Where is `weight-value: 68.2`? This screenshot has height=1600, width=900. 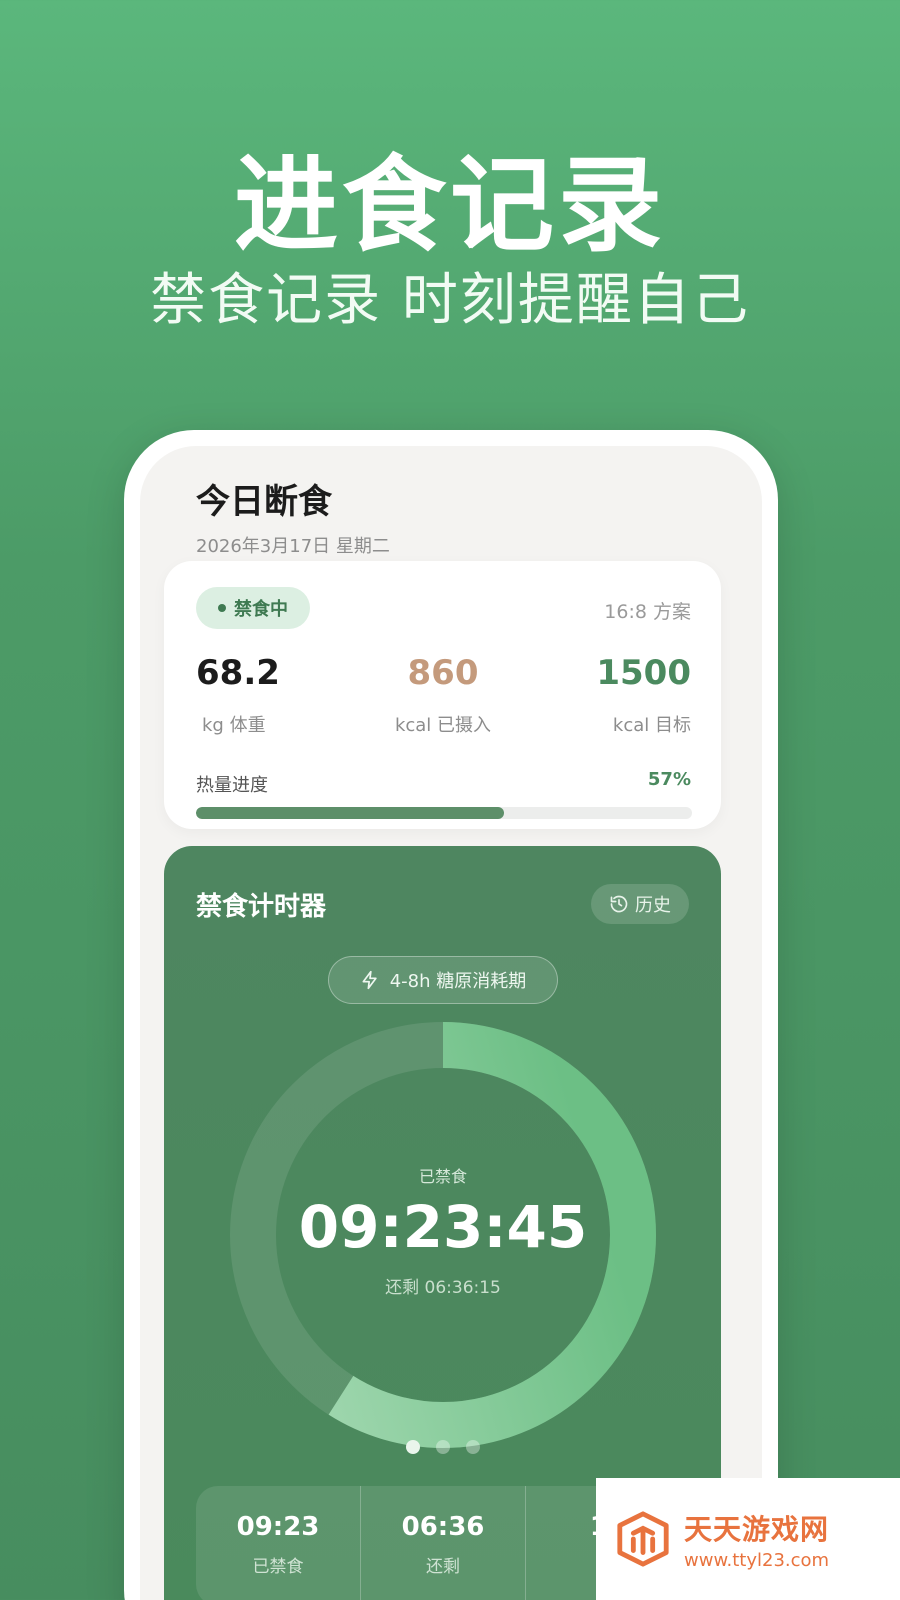
weight-value: 68.2 is located at coordinates (238, 673).